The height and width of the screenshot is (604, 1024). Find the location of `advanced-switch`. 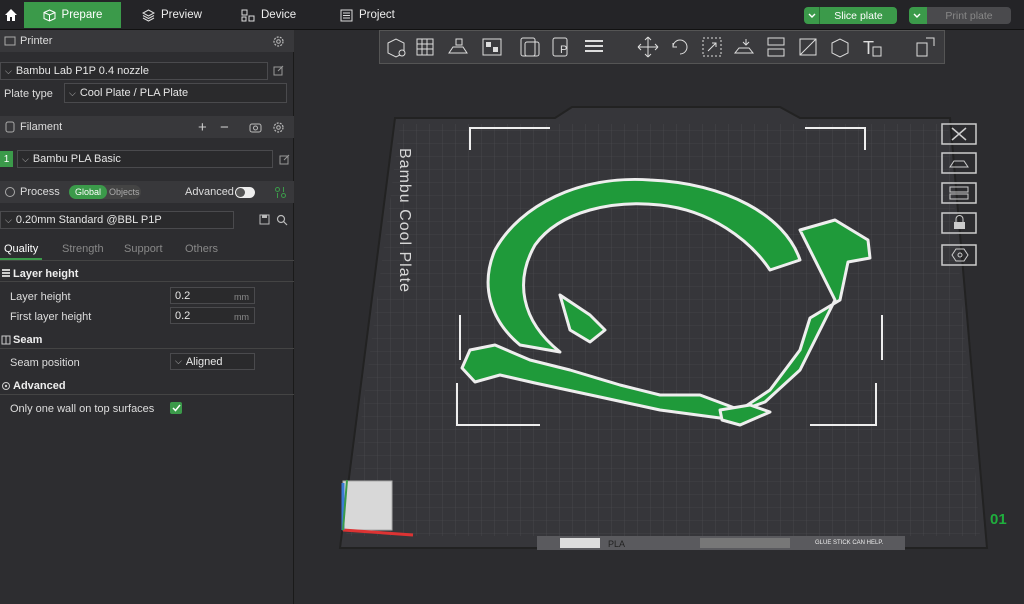

advanced-switch is located at coordinates (245, 192).